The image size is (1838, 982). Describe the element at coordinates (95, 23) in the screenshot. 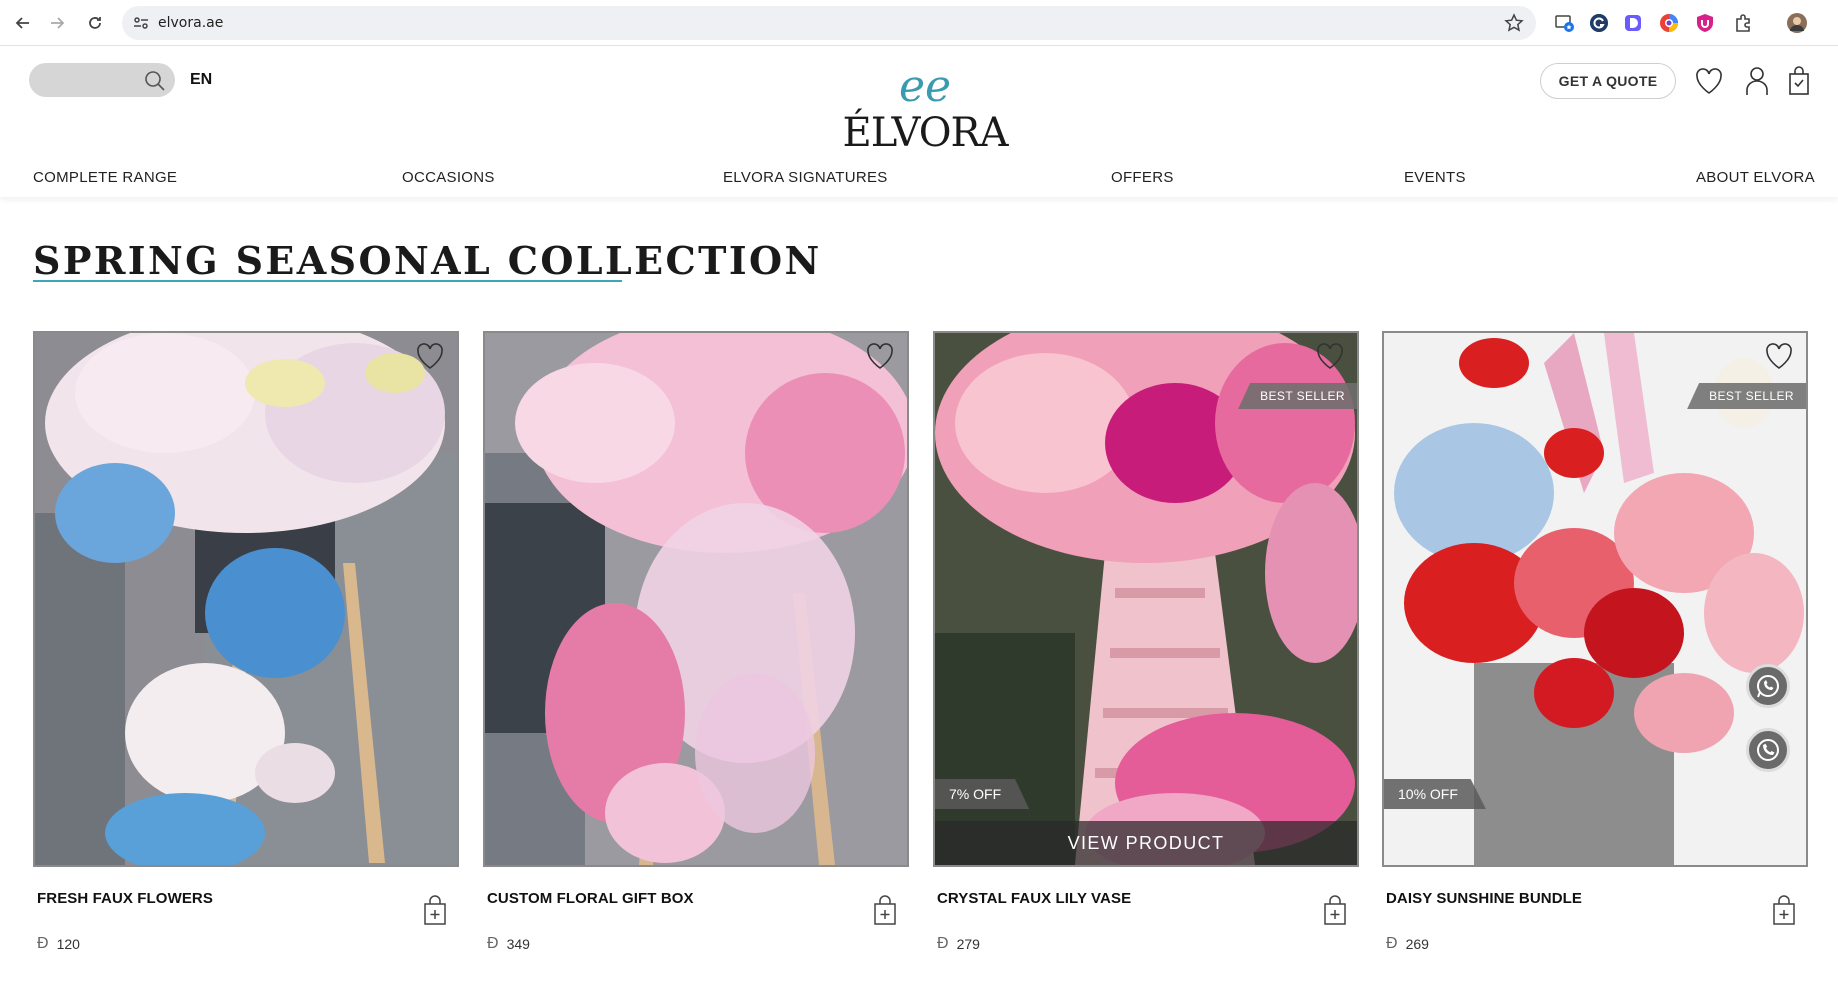

I see `reload-icon` at that location.